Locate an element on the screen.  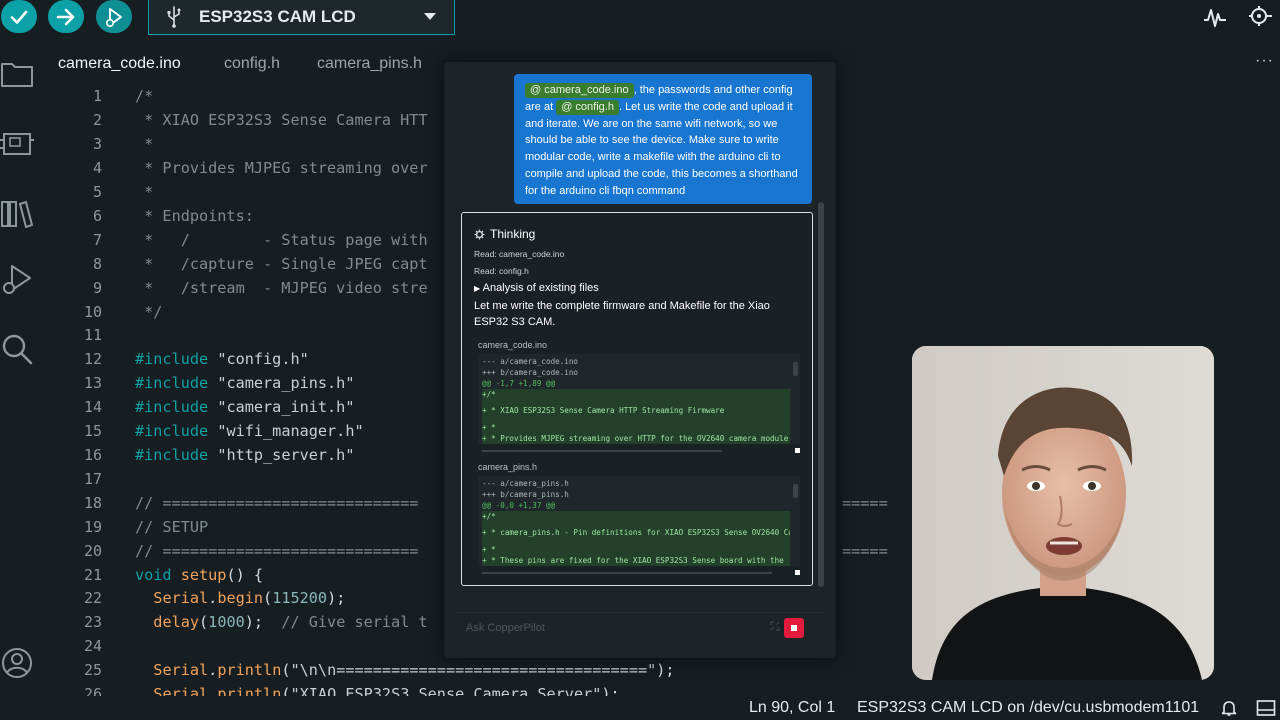
line-number: 21 is located at coordinates (92, 575).